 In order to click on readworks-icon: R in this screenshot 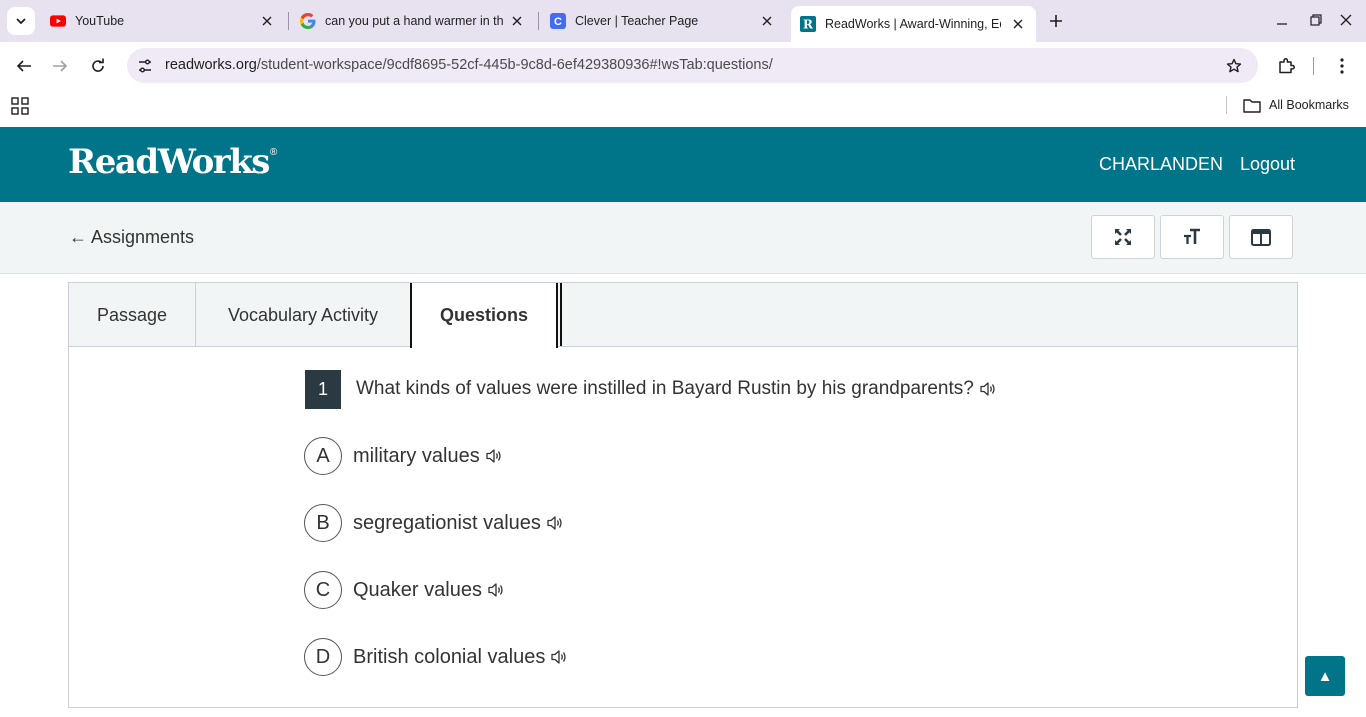, I will do `click(808, 24)`.